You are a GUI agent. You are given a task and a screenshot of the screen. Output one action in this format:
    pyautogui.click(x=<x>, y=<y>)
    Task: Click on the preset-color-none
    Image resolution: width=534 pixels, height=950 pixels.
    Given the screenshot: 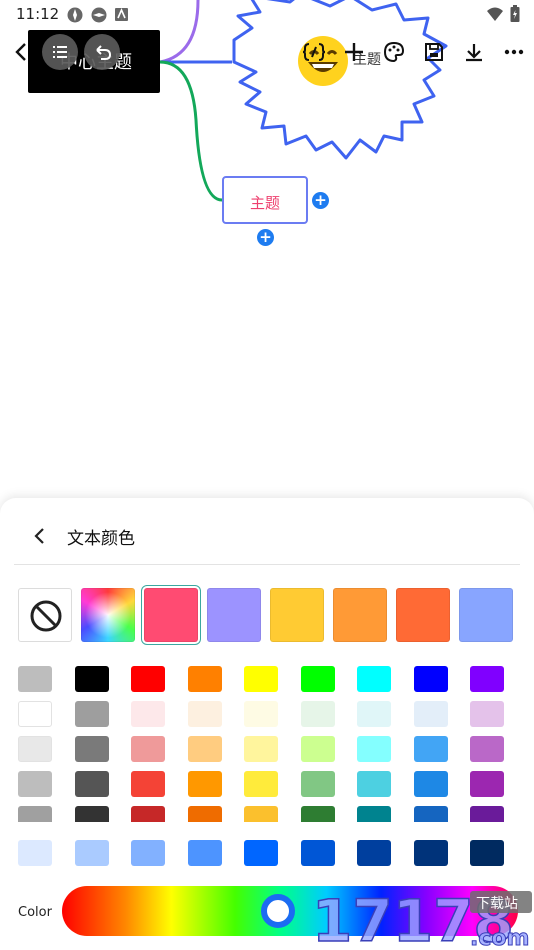 What is the action you would take?
    pyautogui.click(x=45, y=615)
    